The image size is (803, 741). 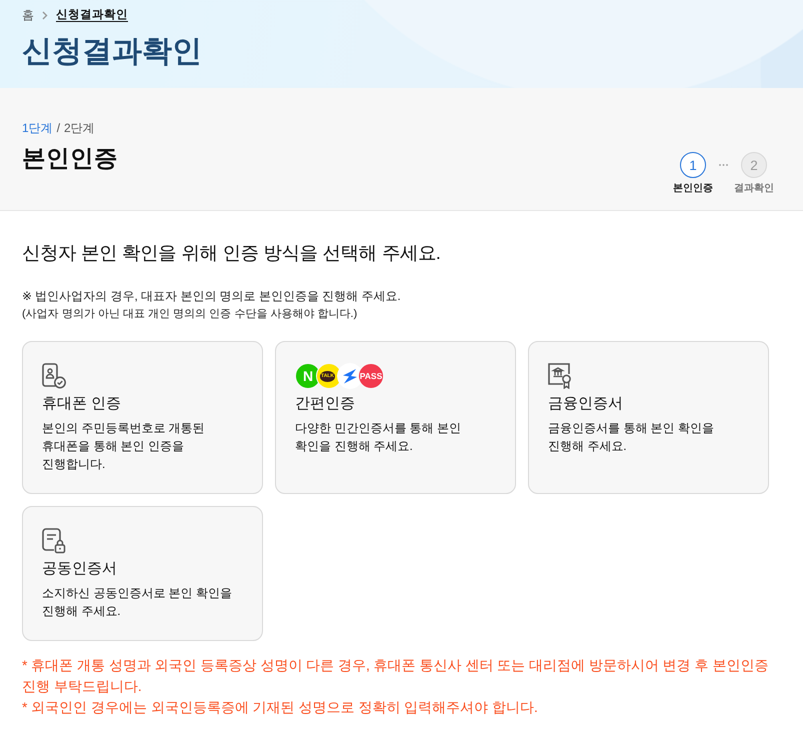 I want to click on chevron-right-icon, so click(x=45, y=15).